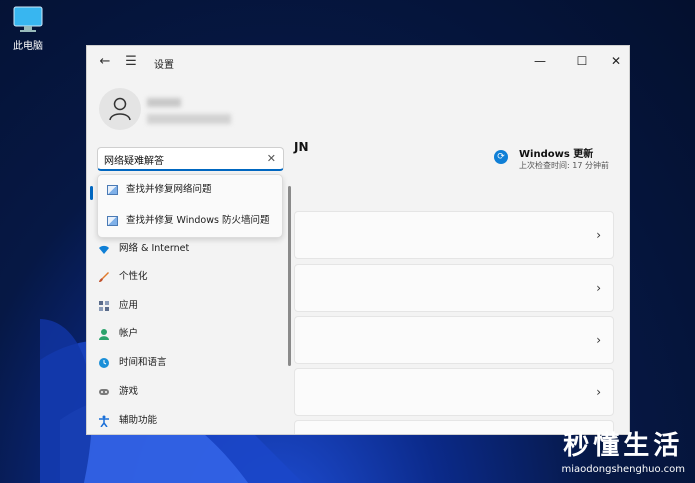  I want to click on windows-update-title: Windows 更新, so click(556, 152).